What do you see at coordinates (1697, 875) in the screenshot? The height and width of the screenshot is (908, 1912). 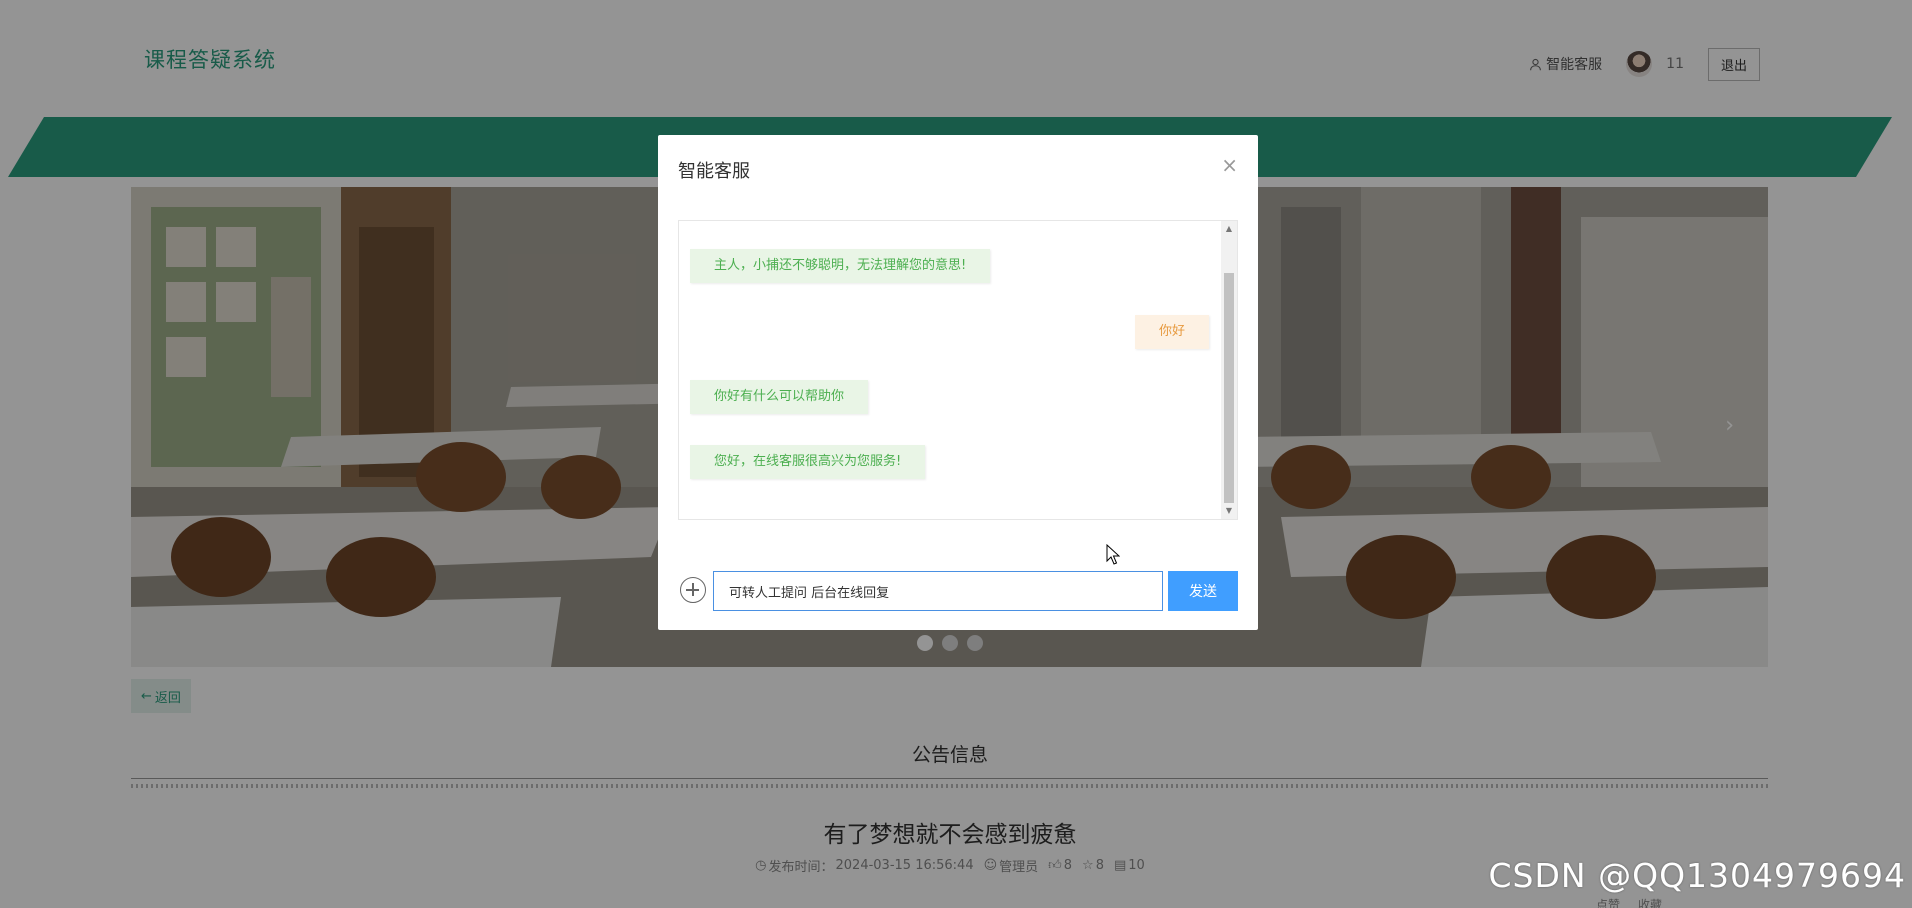 I see `watermark: CSDN @QQ1304979694` at bounding box center [1697, 875].